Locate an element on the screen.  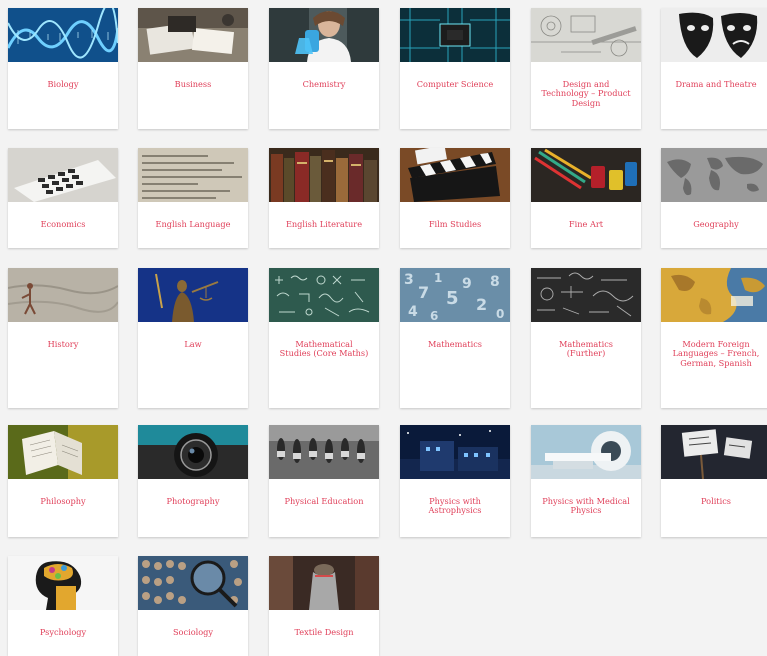
subject-label: Chemistry is located at coordinates (324, 84).